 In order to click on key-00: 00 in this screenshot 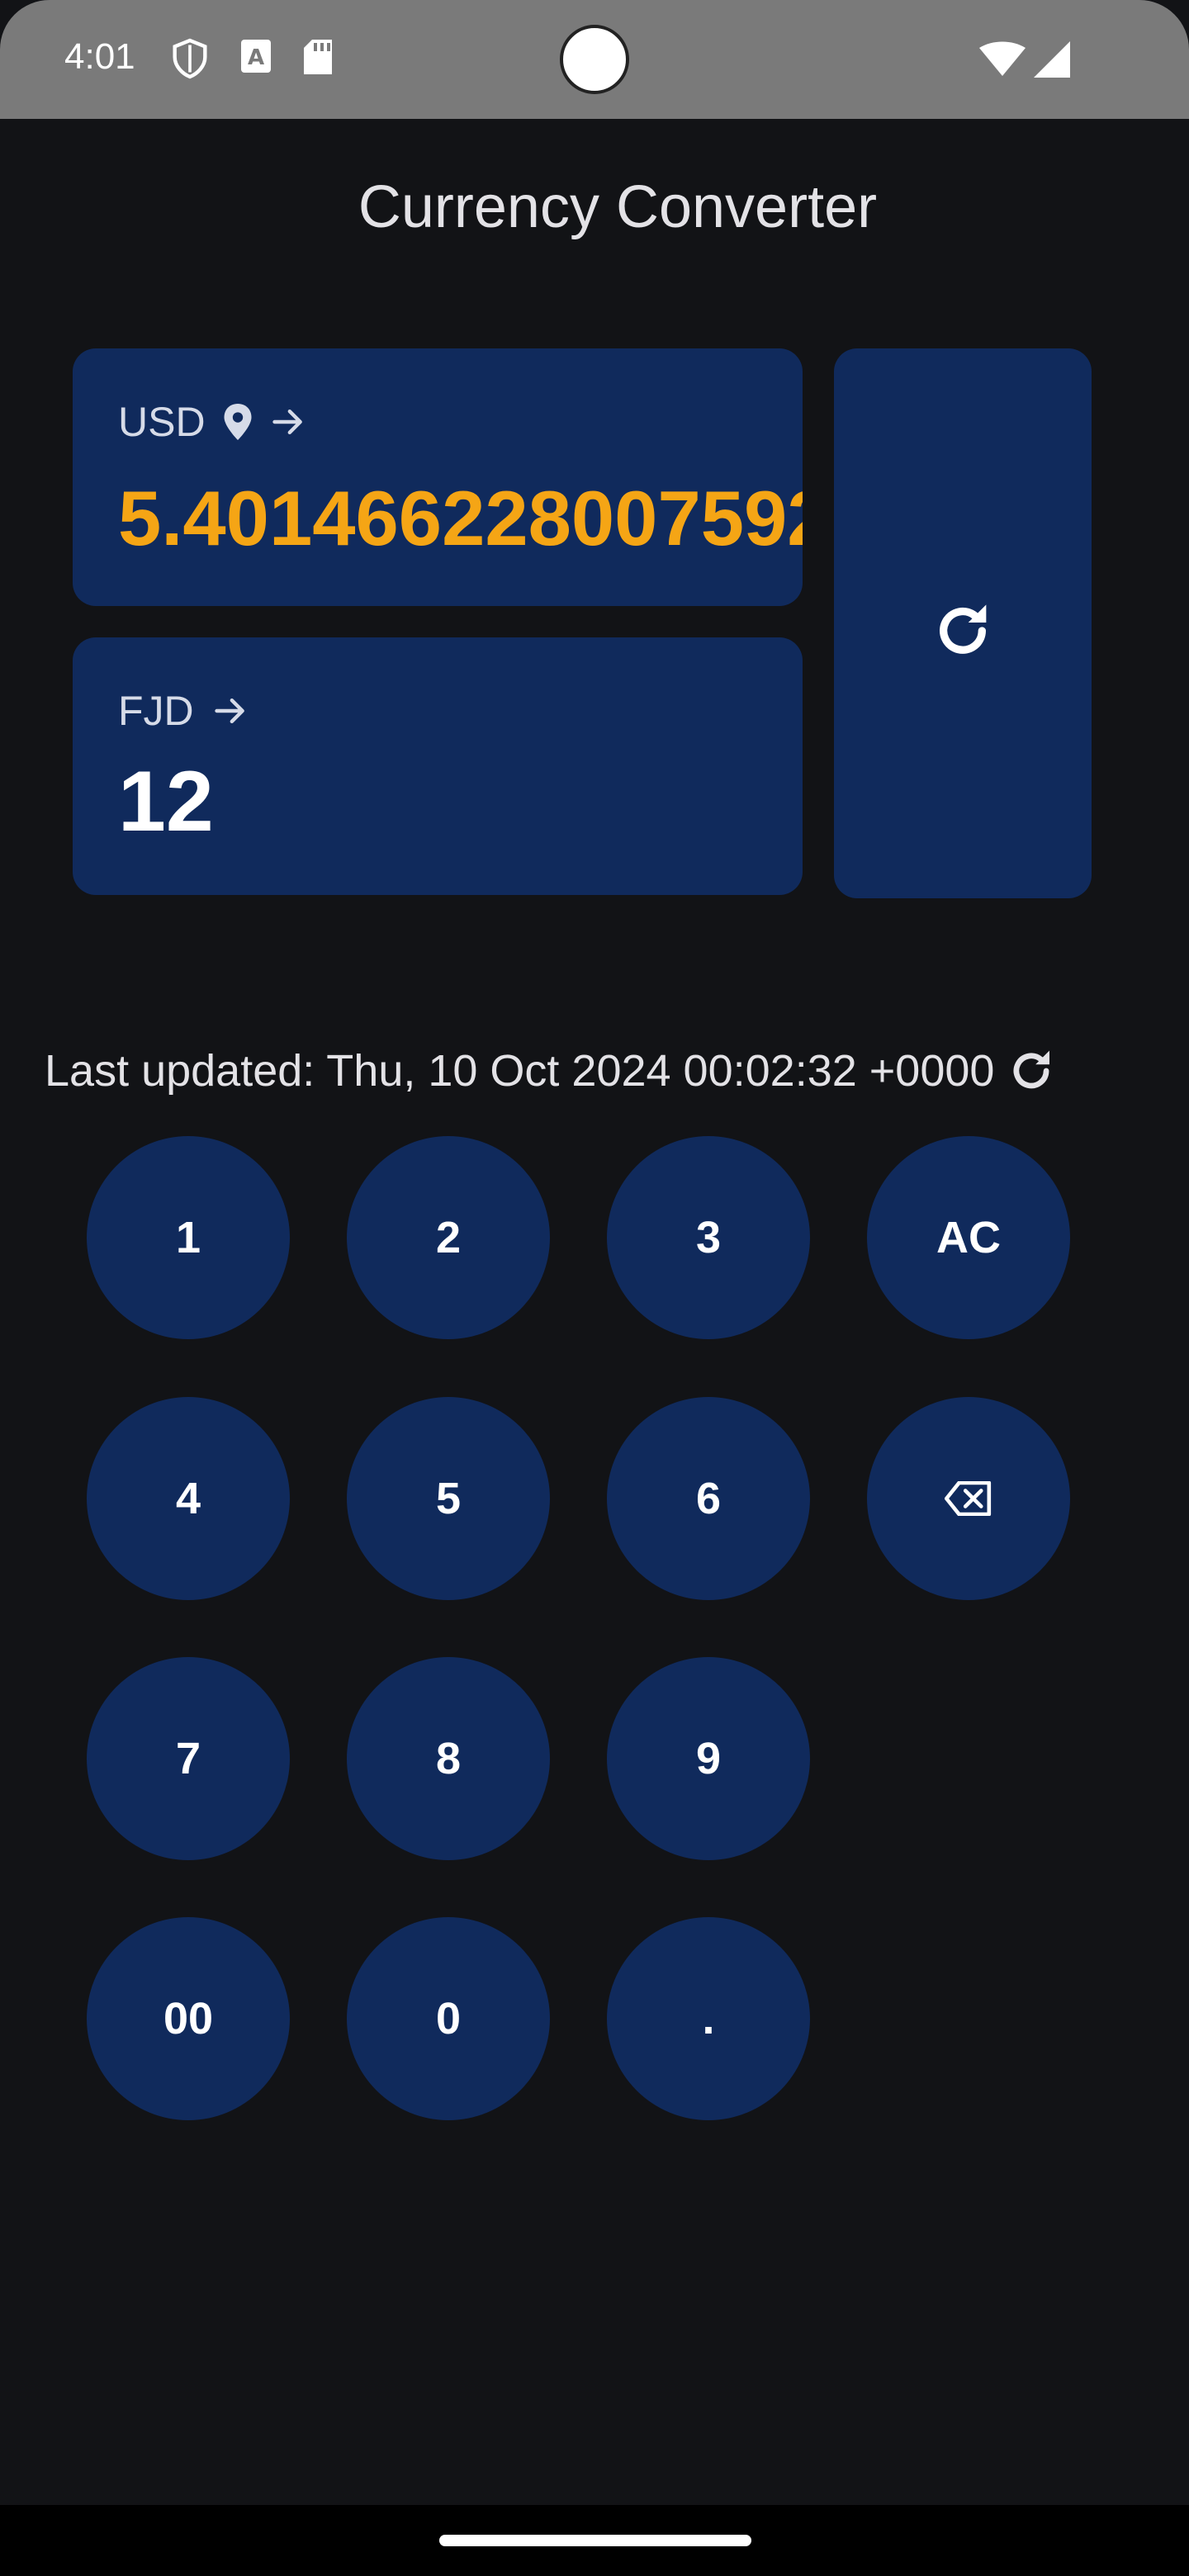, I will do `click(188, 2018)`.